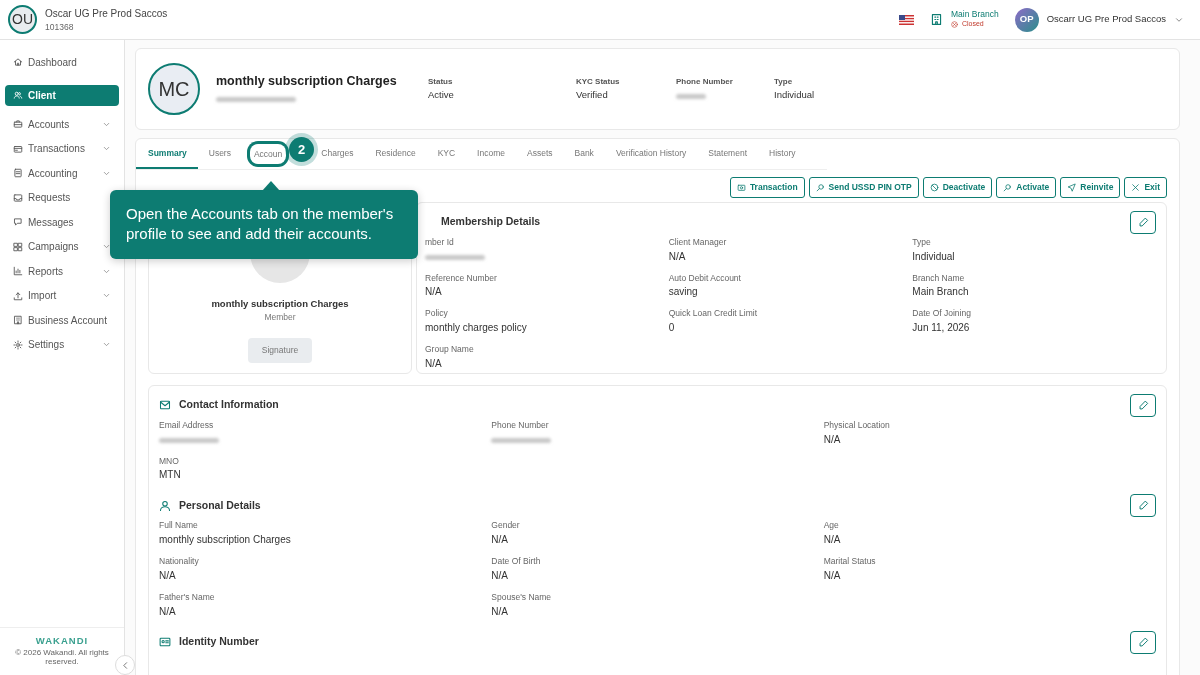 The height and width of the screenshot is (675, 1200). What do you see at coordinates (165, 405) in the screenshot?
I see `mail-icon` at bounding box center [165, 405].